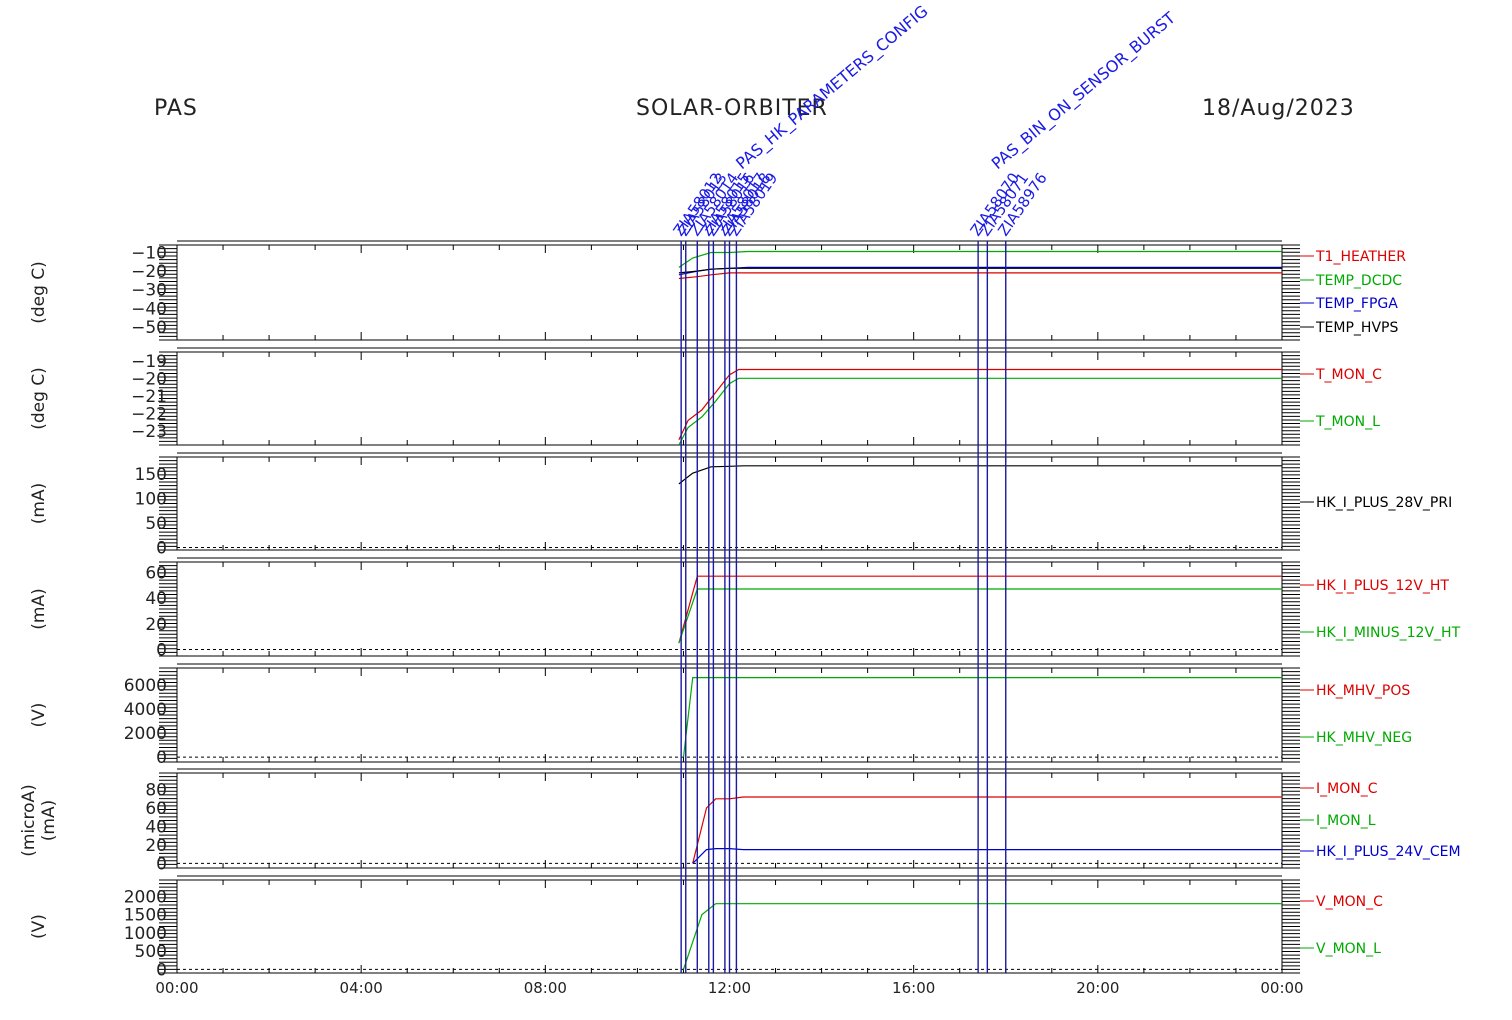 This screenshot has height=1020, width=1512. I want to click on y-tick-label: 80, so click(156, 791).